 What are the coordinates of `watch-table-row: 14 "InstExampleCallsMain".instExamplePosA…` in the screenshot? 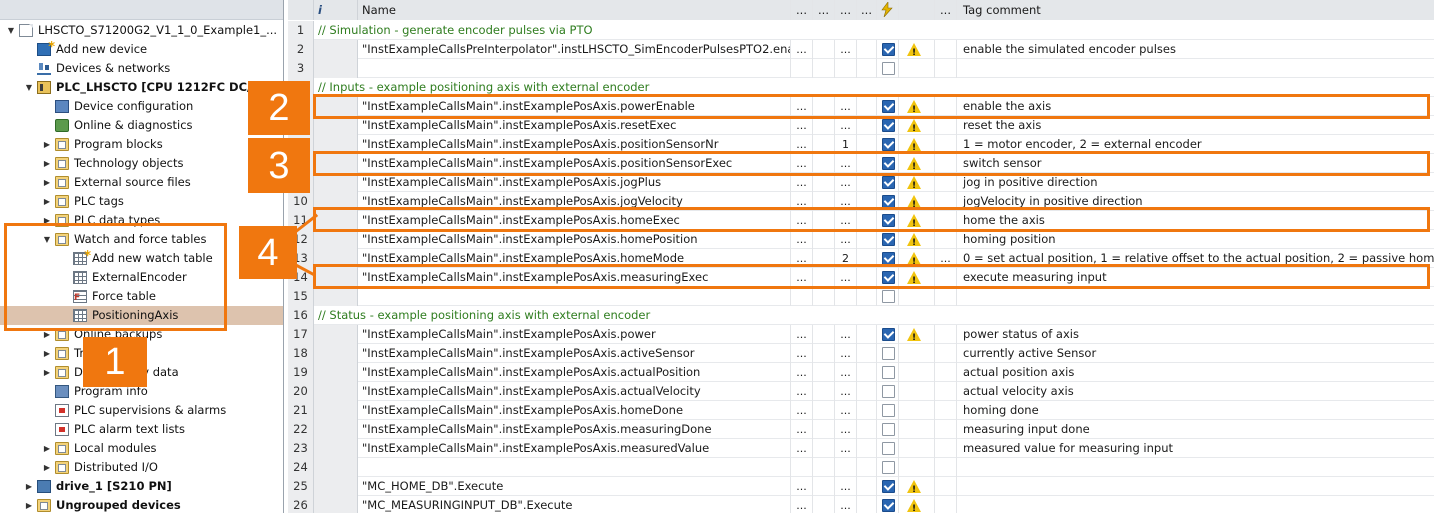 It's located at (861, 277).